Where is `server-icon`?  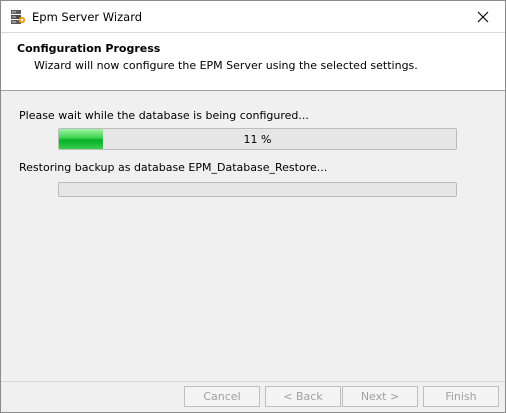
server-icon is located at coordinates (18, 17).